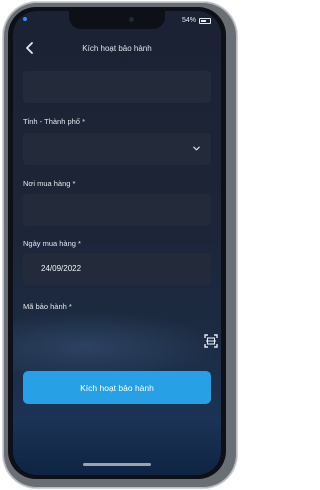 This screenshot has height=490, width=320. Describe the element at coordinates (52, 243) in the screenshot. I see `date-label: Ngày mua hàng *` at that location.